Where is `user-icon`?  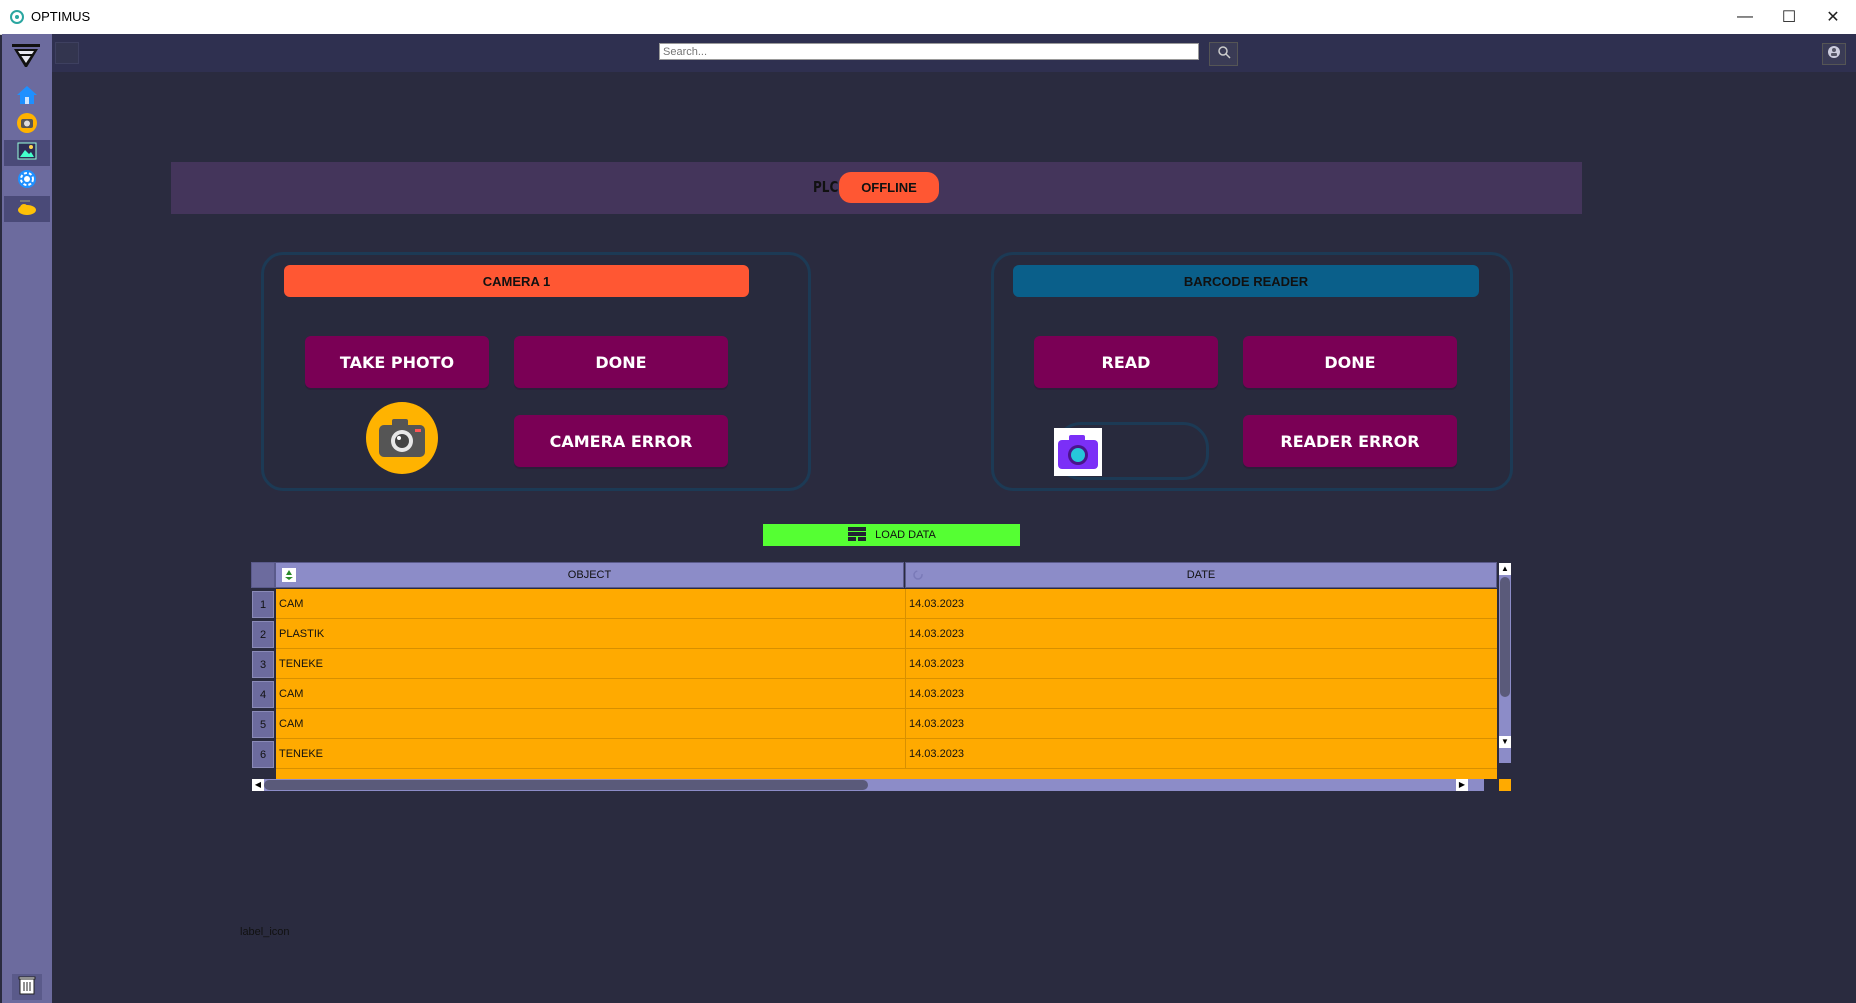
user-icon is located at coordinates (1834, 54).